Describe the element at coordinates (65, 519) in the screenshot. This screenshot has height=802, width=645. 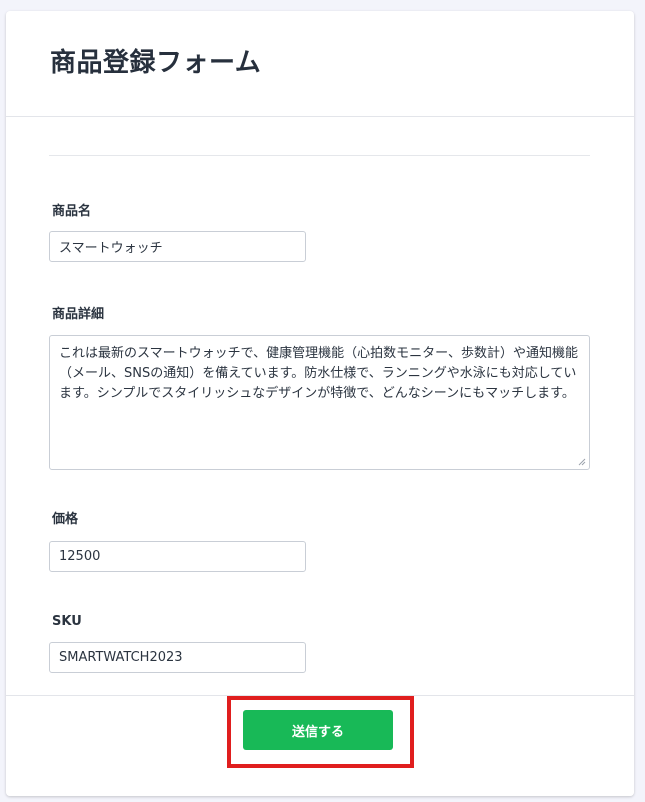
I see `price-label: 価格` at that location.